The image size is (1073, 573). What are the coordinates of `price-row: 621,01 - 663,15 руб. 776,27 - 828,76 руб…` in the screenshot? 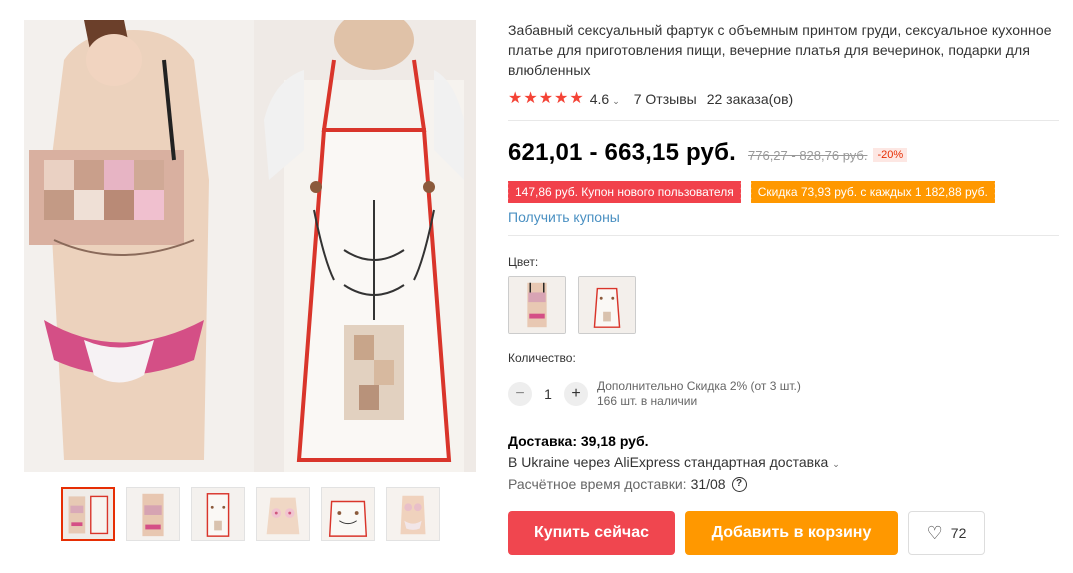 It's located at (783, 154).